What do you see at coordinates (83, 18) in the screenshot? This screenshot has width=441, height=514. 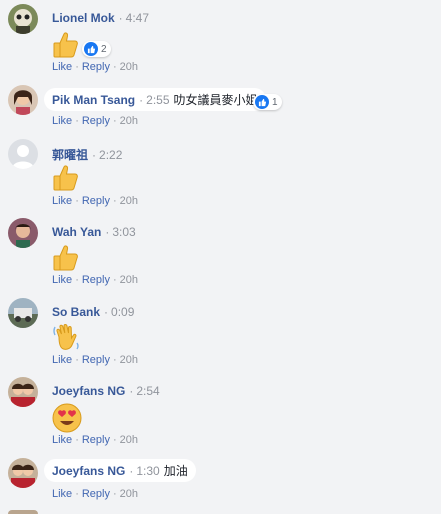 I see `author-name: Lionel Mok` at bounding box center [83, 18].